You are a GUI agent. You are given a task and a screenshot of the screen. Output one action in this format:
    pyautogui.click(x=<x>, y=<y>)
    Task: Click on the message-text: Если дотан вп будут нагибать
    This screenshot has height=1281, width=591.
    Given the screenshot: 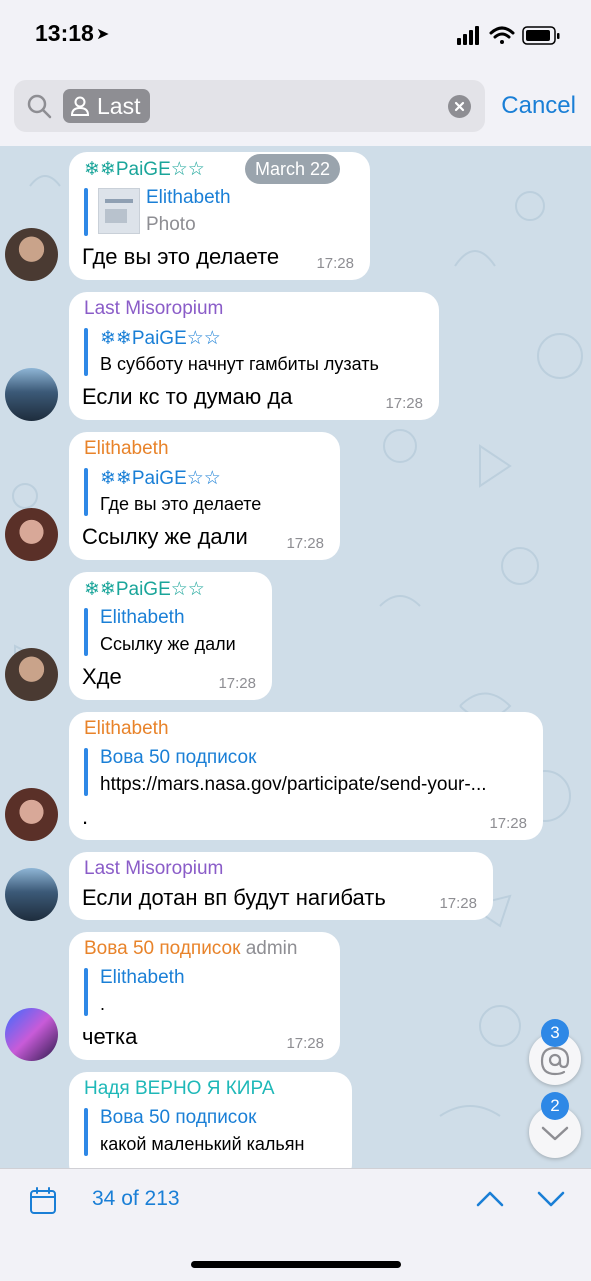 What is the action you would take?
    pyautogui.click(x=234, y=897)
    